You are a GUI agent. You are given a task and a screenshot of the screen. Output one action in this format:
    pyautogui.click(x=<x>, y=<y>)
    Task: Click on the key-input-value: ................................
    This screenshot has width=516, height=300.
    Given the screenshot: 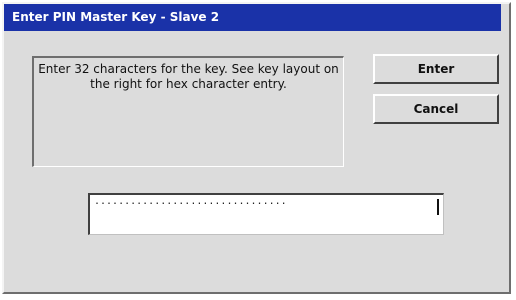 What is the action you would take?
    pyautogui.click(x=190, y=202)
    